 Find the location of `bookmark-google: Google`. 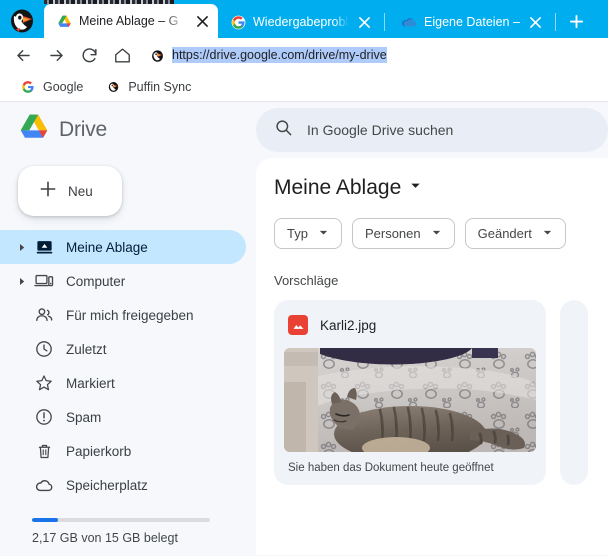

bookmark-google: Google is located at coordinates (51, 87).